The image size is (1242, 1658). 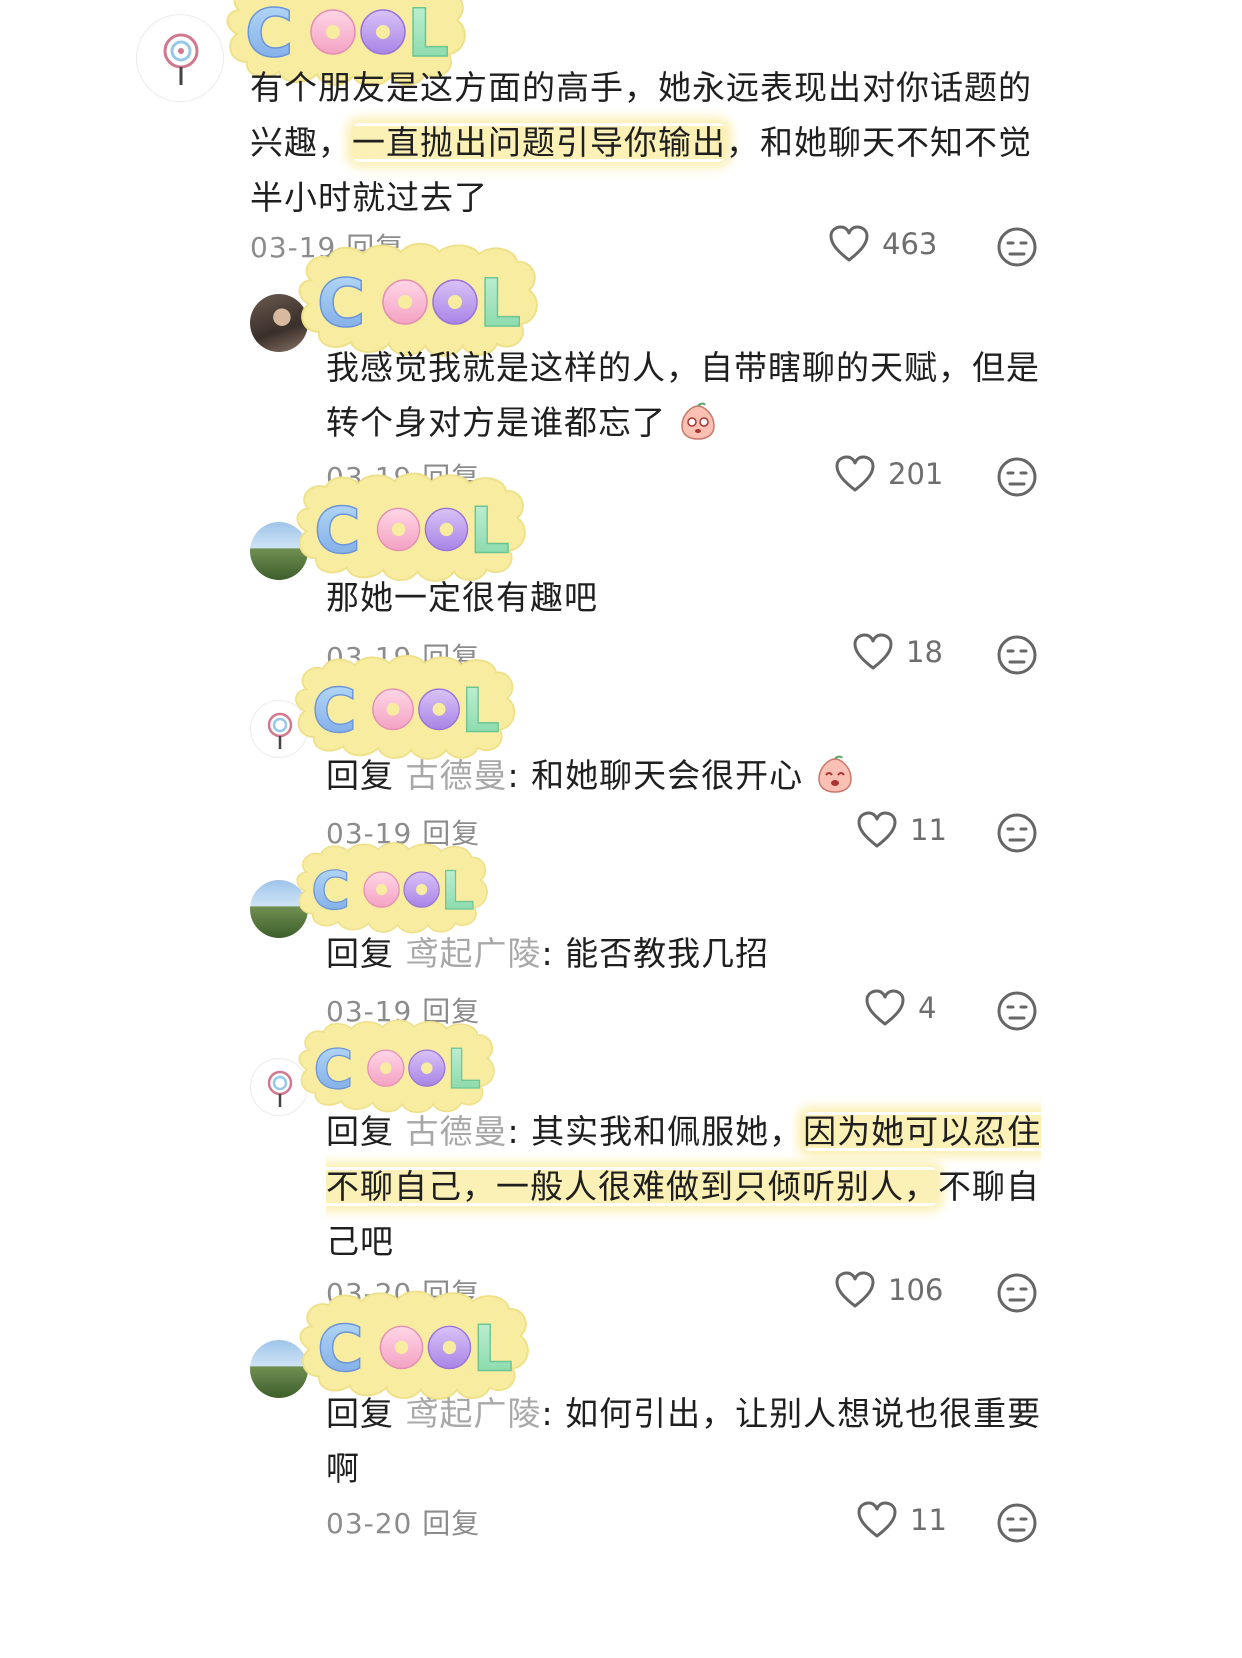 I want to click on like-button: 201, so click(x=888, y=474).